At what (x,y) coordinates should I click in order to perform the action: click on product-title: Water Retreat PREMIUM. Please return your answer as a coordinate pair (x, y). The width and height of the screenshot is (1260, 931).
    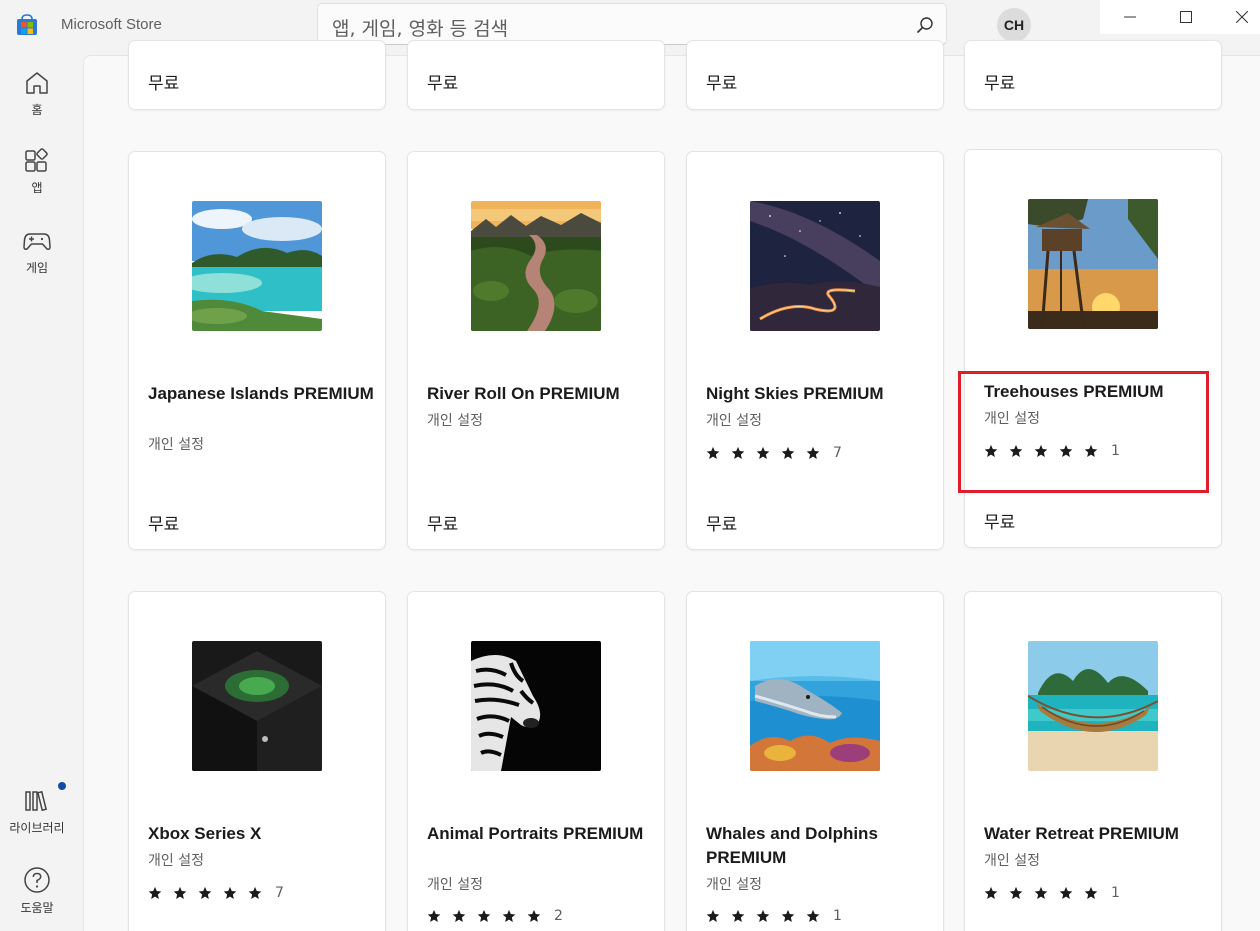
    Looking at the image, I should click on (1081, 833).